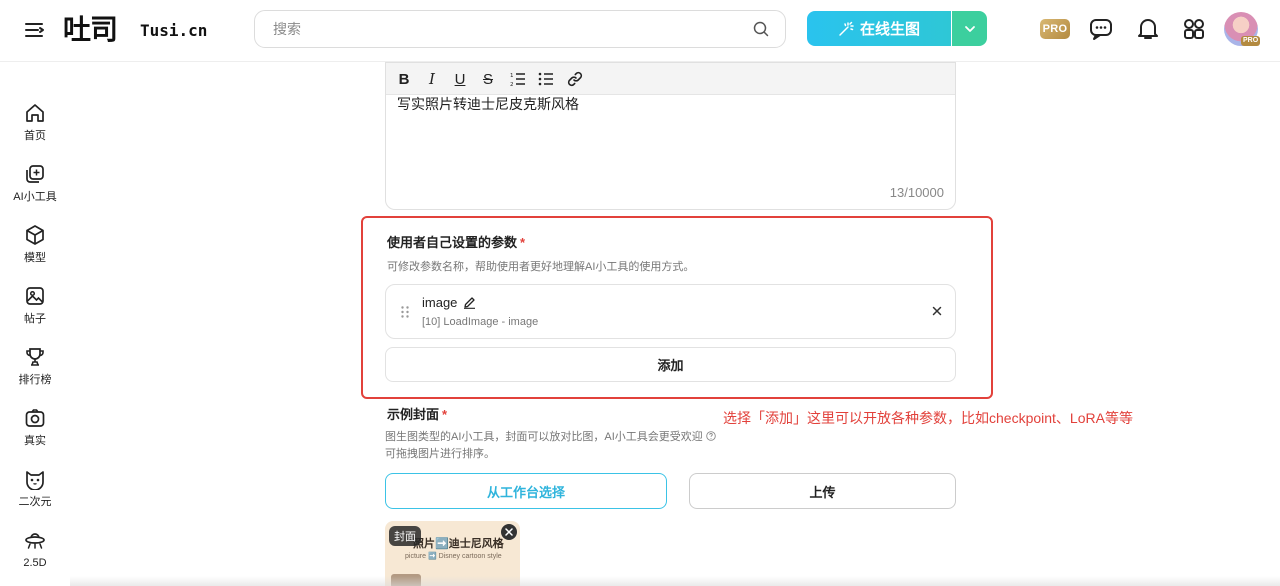  I want to click on sidebar-item-2-5d: 2.5D, so click(35, 556).